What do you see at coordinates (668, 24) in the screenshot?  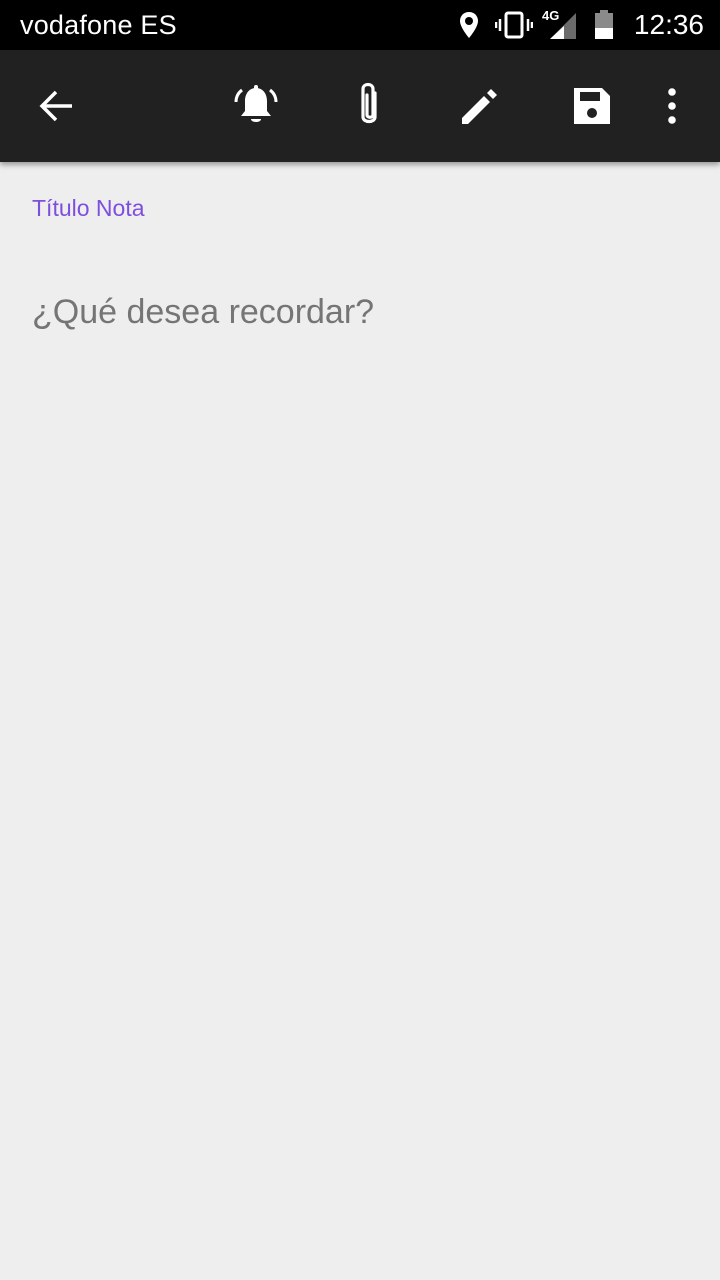 I see `status-clock: 12:36` at bounding box center [668, 24].